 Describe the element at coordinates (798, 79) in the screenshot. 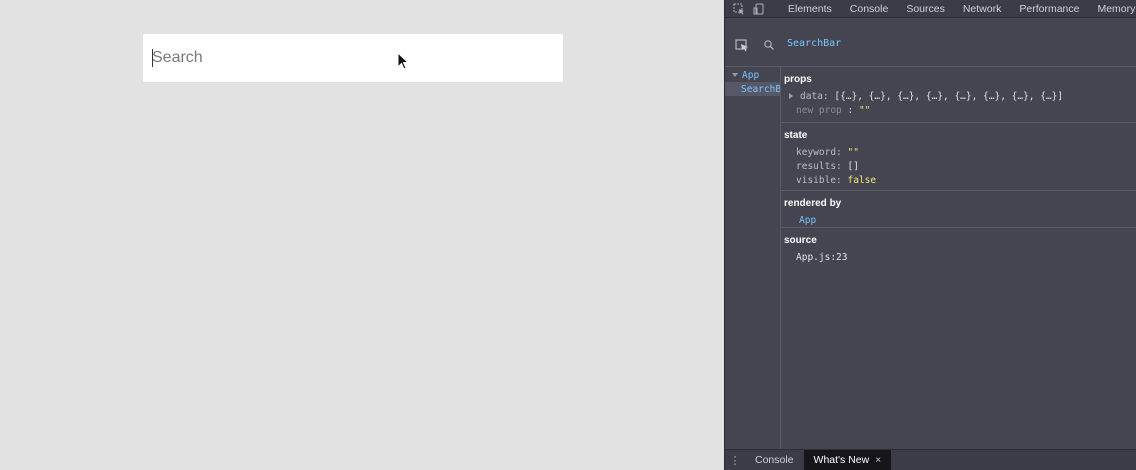

I see `section-title: props` at that location.